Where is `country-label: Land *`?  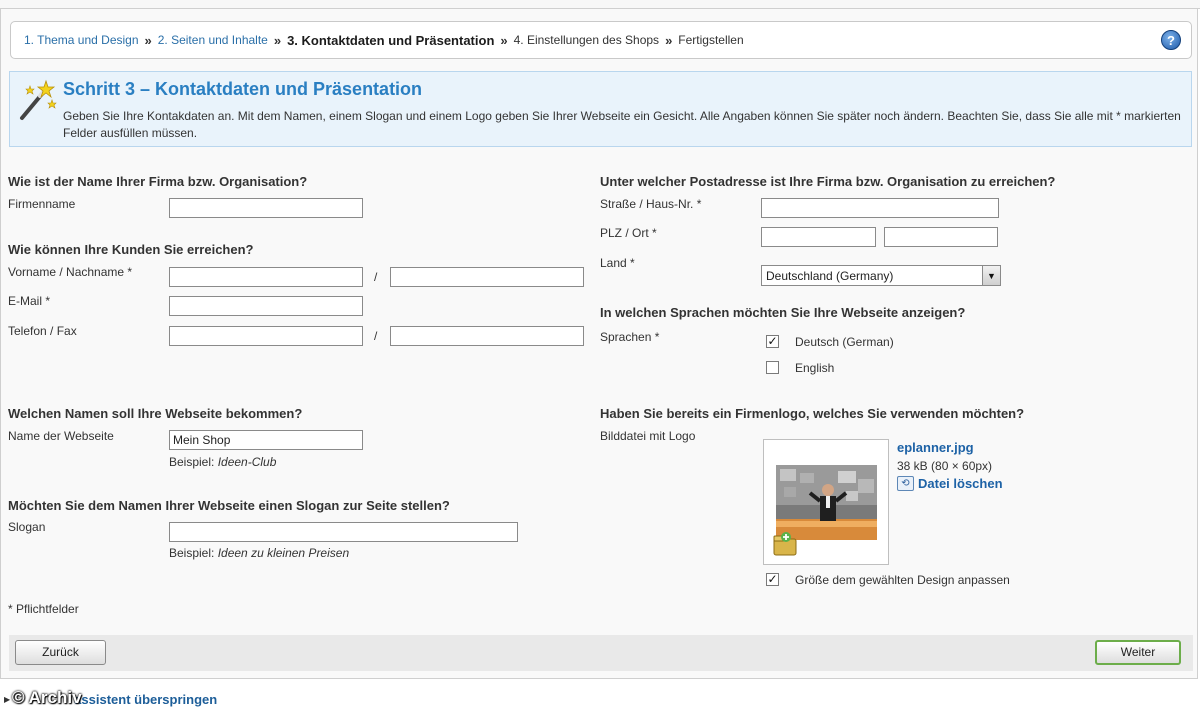
country-label: Land * is located at coordinates (617, 263).